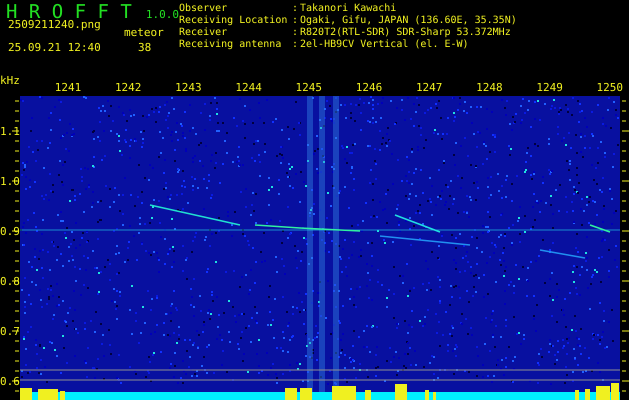  Describe the element at coordinates (230, 45) in the screenshot. I see `info-label: Receiving antenna` at that location.